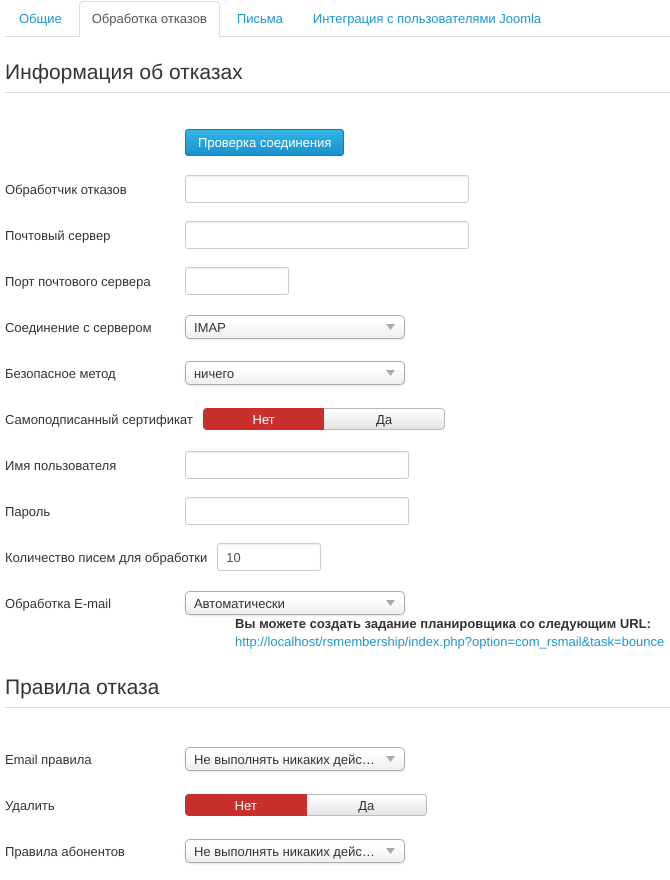 The image size is (670, 880). I want to click on field-label: Порт почтового сервера, so click(78, 281).